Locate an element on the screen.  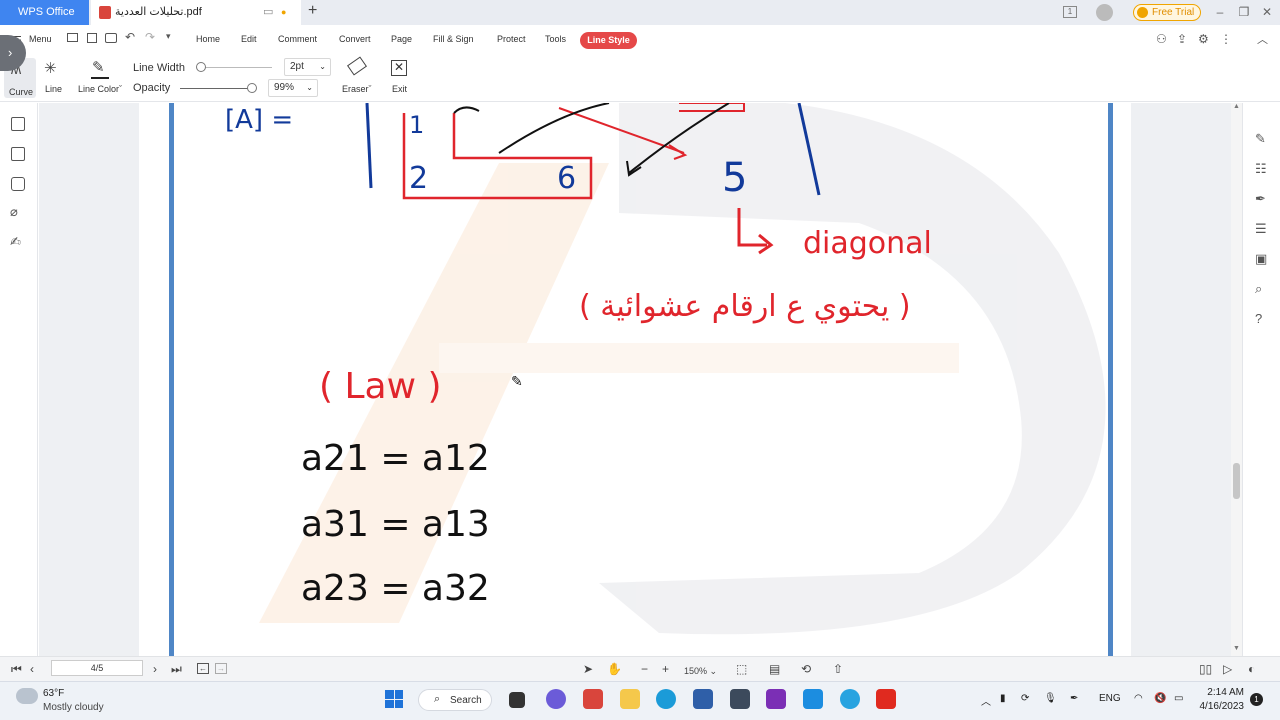
edge-browser-icon is located at coordinates (666, 699).